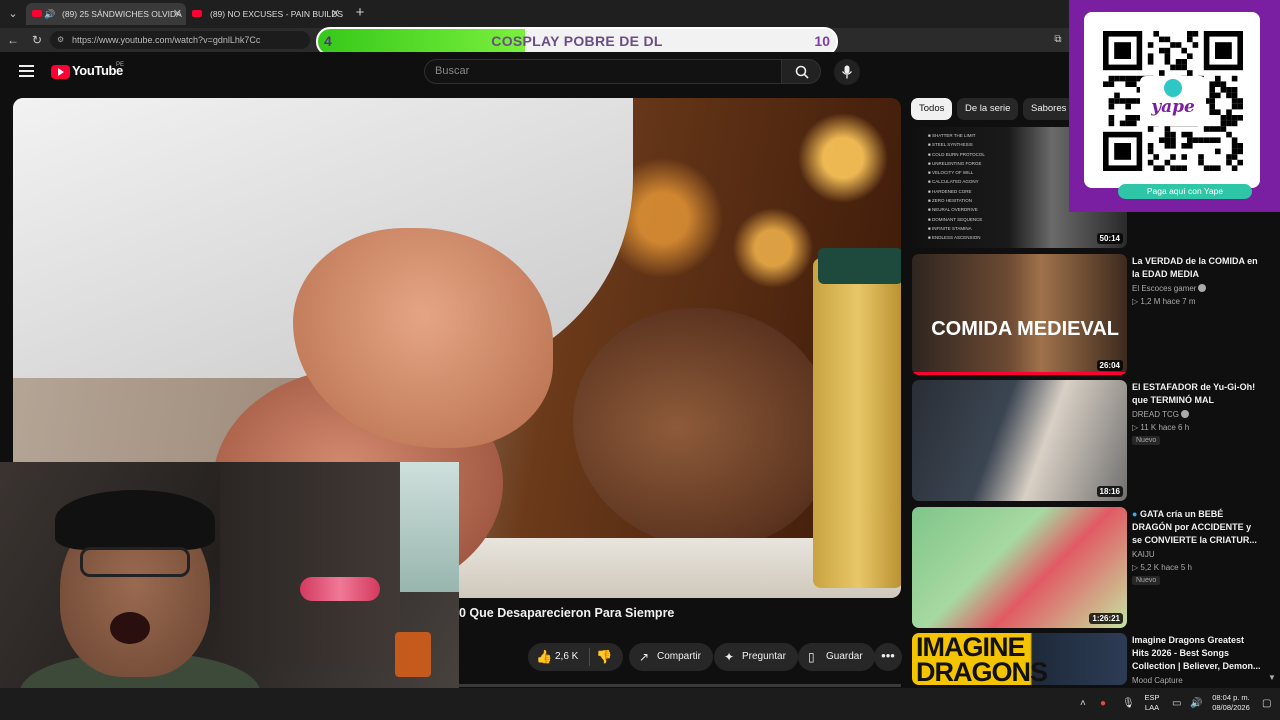  Describe the element at coordinates (1168, 301) in the screenshot. I see `views-age: 1,2 M hace 7 m` at that location.